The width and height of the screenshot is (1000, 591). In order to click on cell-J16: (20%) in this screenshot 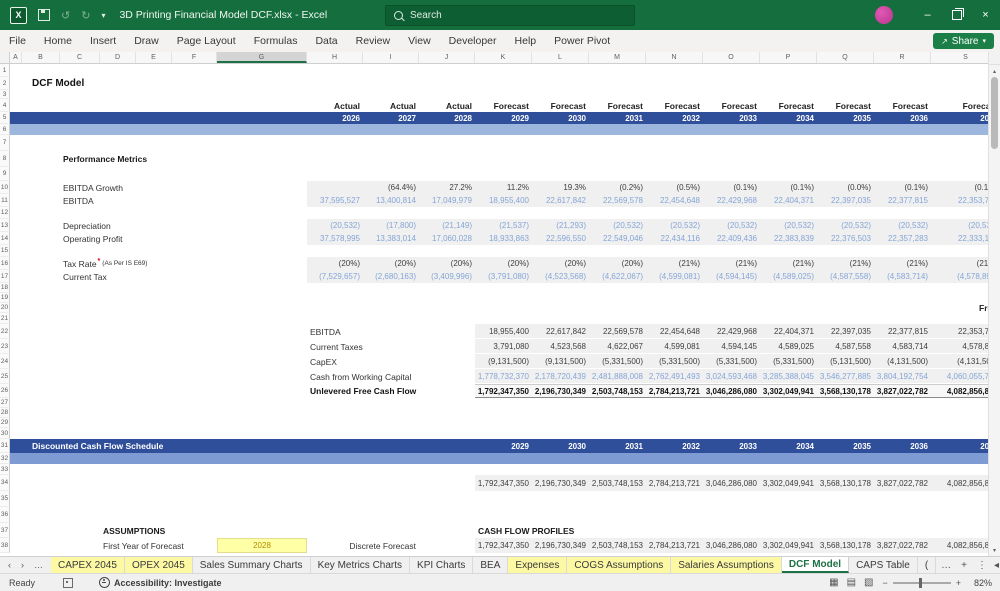, I will do `click(447, 263)`.